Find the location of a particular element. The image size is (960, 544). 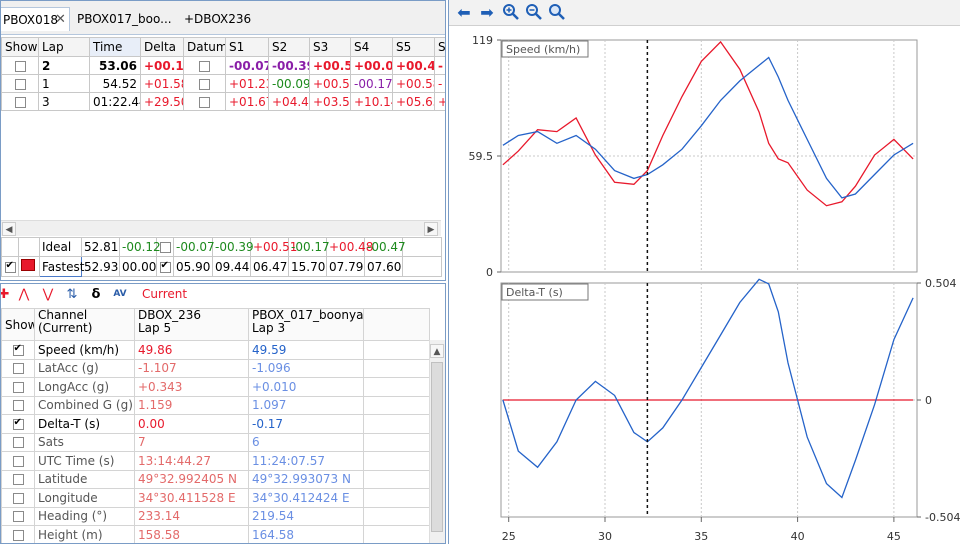

col-header-s3: S3 is located at coordinates (330, 47).